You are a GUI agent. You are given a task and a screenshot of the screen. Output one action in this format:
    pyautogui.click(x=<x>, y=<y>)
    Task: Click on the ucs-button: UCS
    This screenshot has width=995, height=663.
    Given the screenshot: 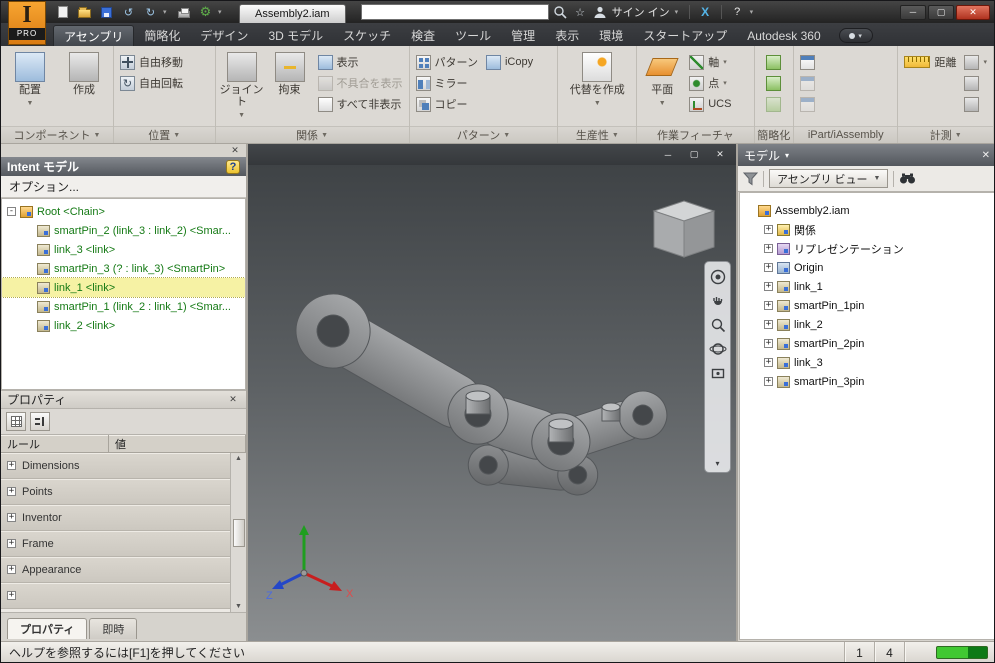 What is the action you would take?
    pyautogui.click(x=710, y=104)
    